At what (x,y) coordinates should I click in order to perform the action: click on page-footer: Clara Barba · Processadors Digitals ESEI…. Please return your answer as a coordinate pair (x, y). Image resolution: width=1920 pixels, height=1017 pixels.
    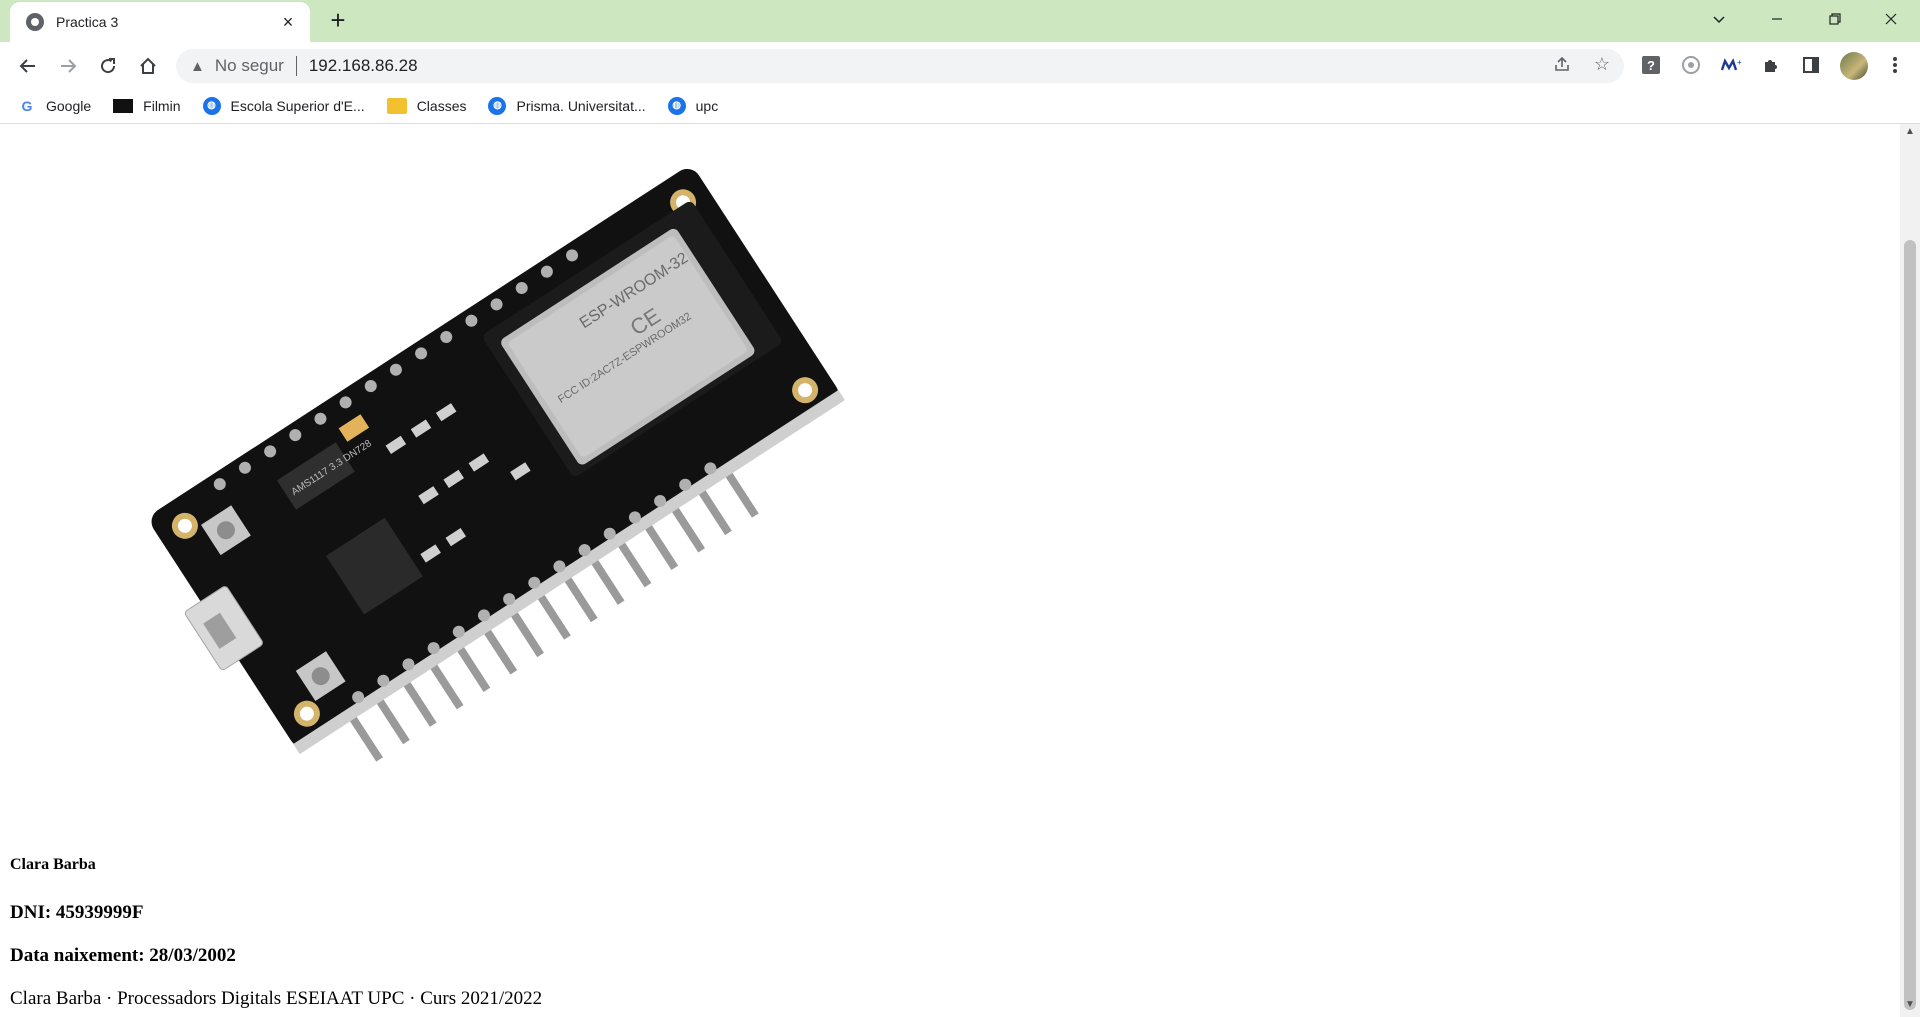
    Looking at the image, I should click on (276, 998).